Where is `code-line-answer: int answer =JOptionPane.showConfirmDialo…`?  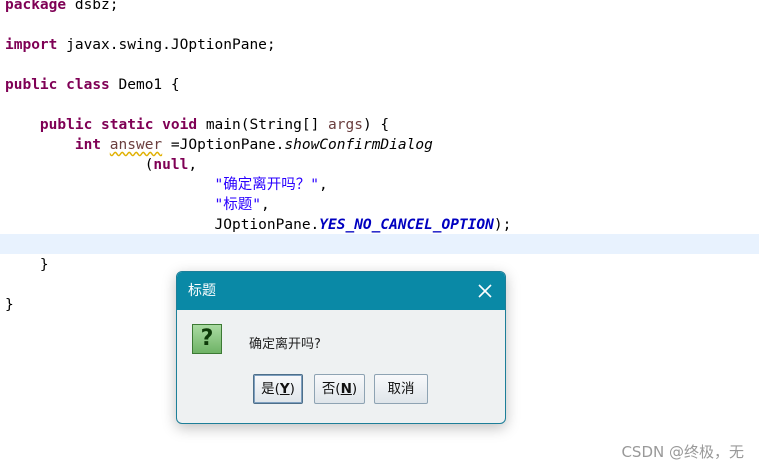
code-line-answer: int answer =JOptionPane.showConfirmDialo… is located at coordinates (253, 145).